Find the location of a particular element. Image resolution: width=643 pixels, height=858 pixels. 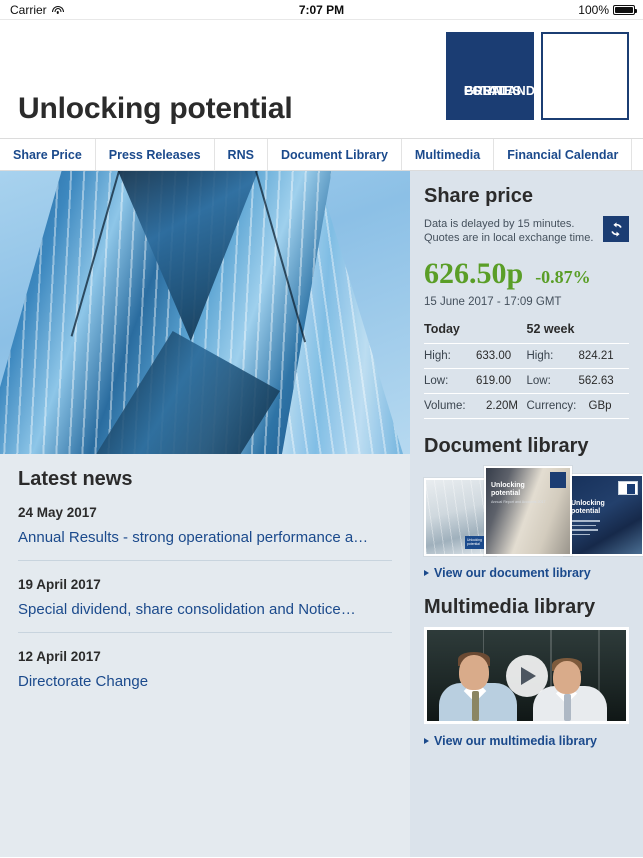

video-thumbnail is located at coordinates (526, 675).